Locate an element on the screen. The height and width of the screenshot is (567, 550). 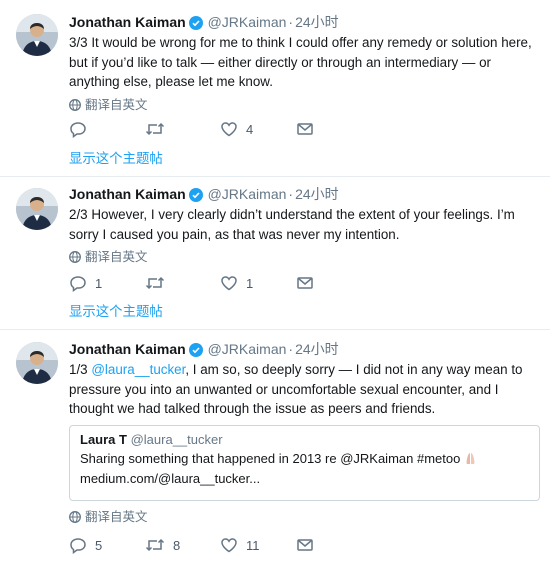
reply-button is located at coordinates (82, 130).